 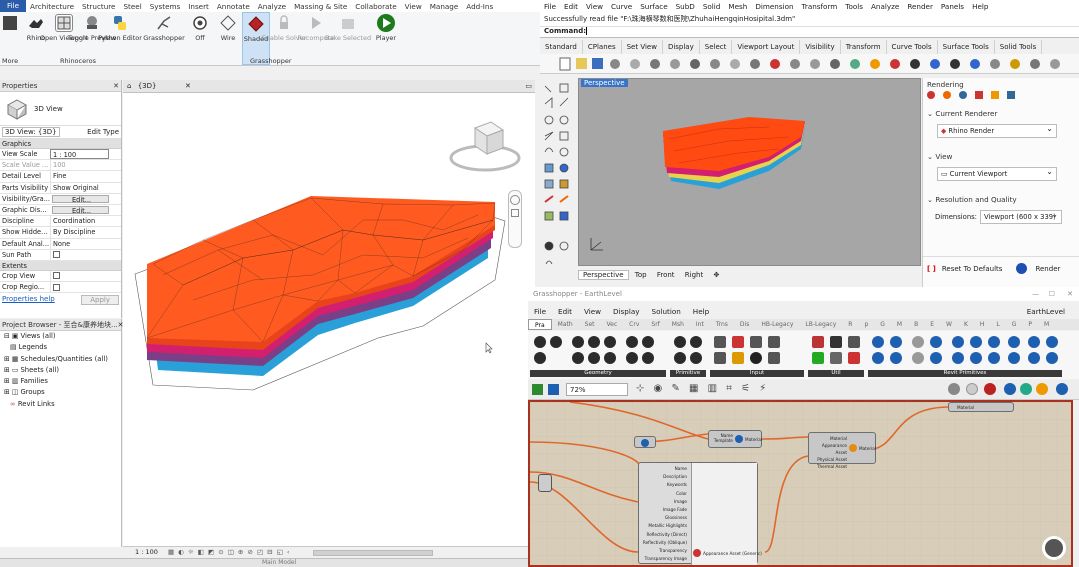 What do you see at coordinates (60, 144) in the screenshot?
I see `section-graphics: Graphics` at bounding box center [60, 144].